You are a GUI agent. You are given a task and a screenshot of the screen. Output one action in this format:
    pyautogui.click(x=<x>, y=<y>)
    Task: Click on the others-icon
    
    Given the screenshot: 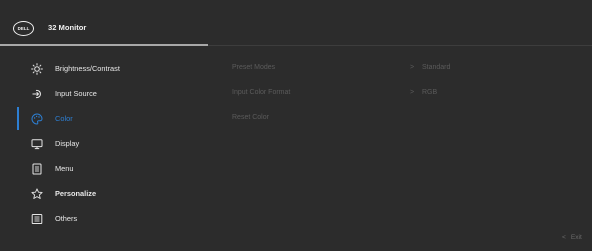 What is the action you would take?
    pyautogui.click(x=37, y=219)
    